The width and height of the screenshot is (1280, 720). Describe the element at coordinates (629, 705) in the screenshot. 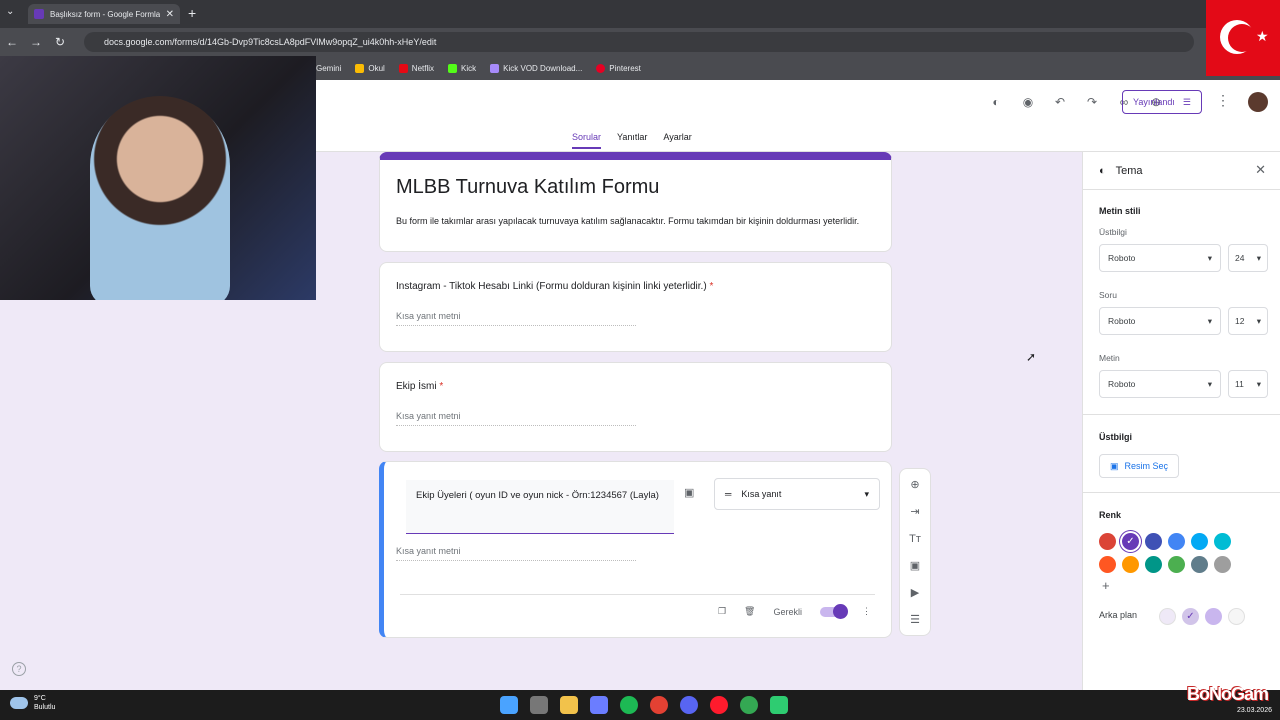

I see `spotify-icon` at that location.